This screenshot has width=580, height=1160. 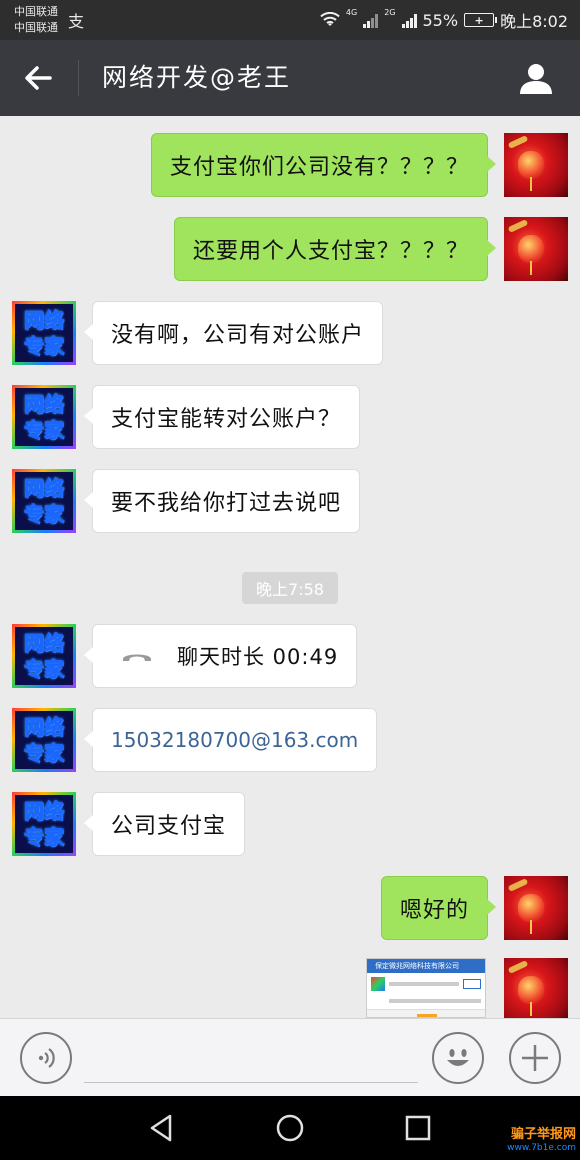 I want to click on call-duration: 聊天时长 00:49, so click(x=258, y=657).